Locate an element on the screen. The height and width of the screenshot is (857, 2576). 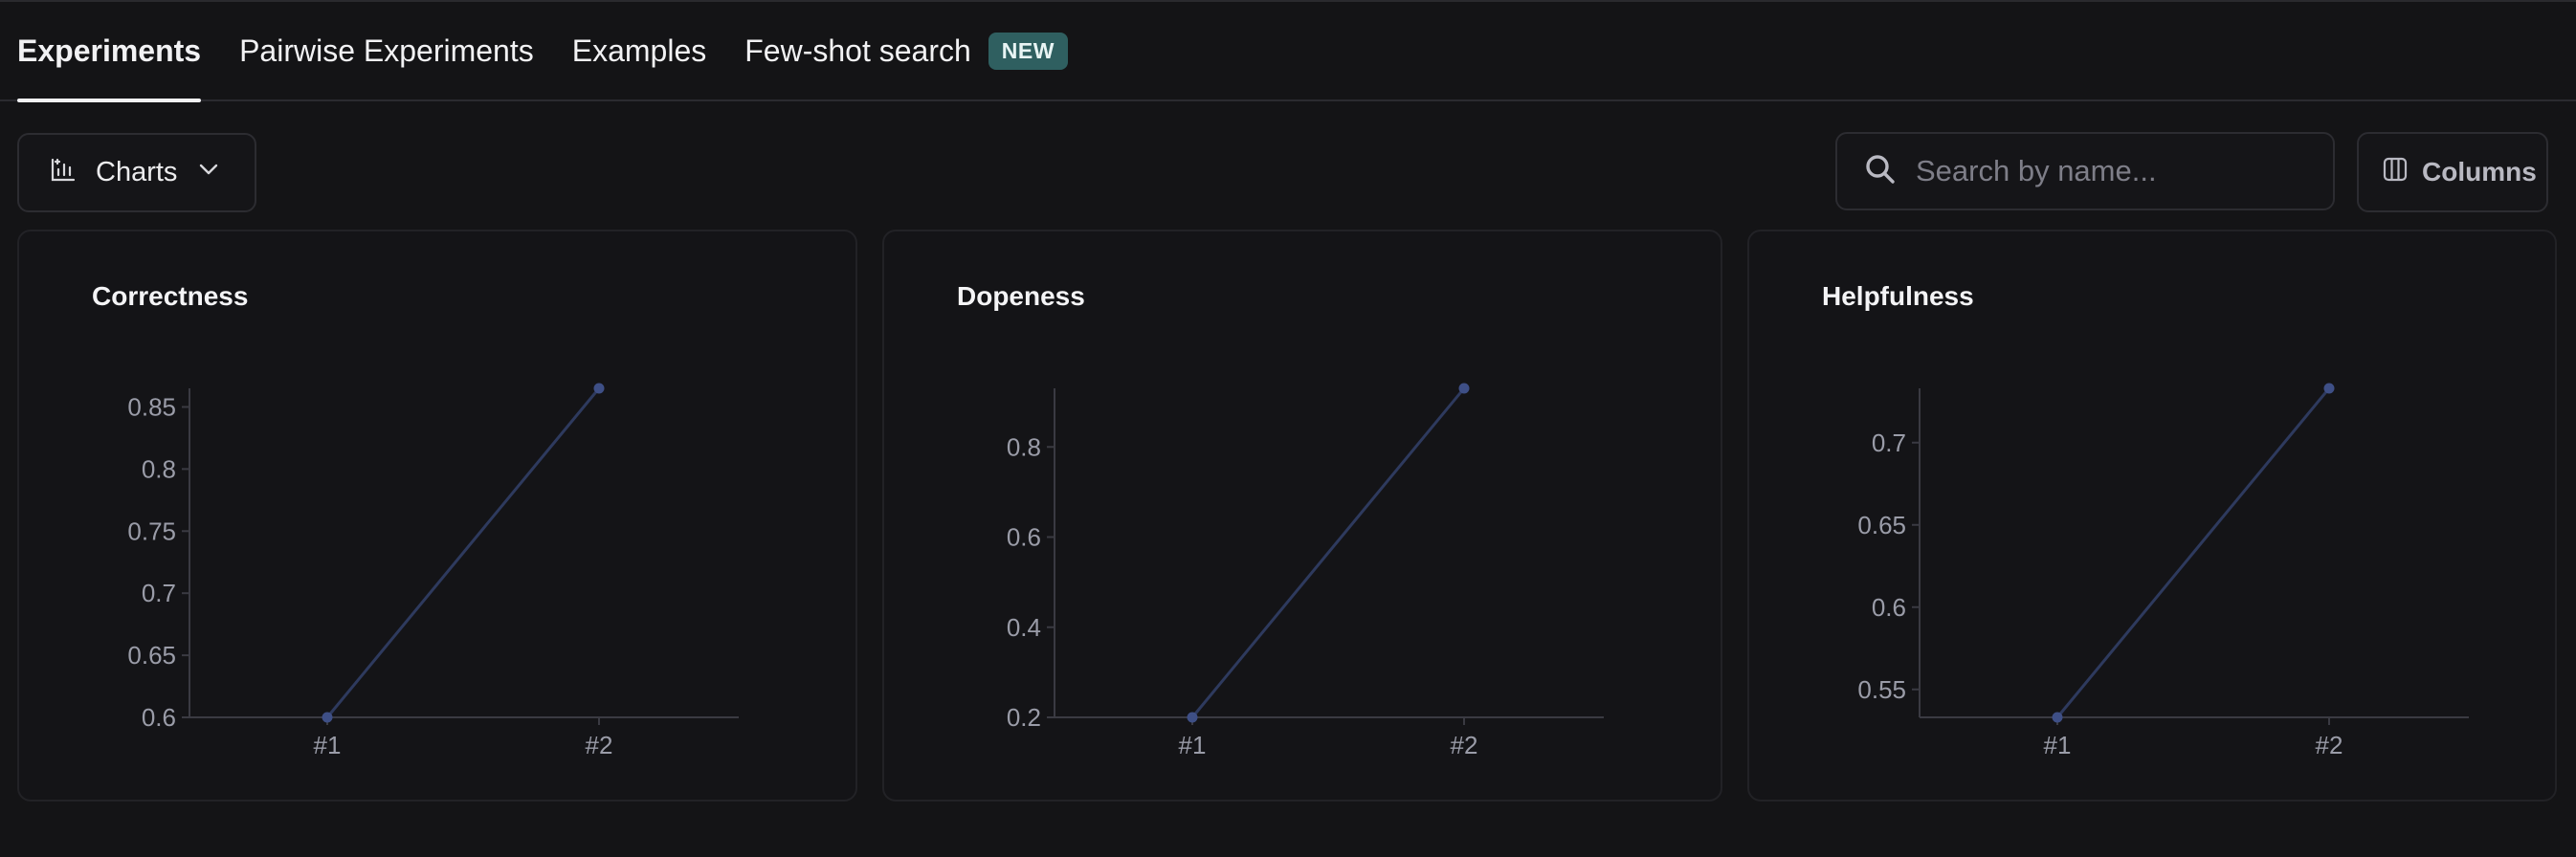
search-icon is located at coordinates (1880, 171).